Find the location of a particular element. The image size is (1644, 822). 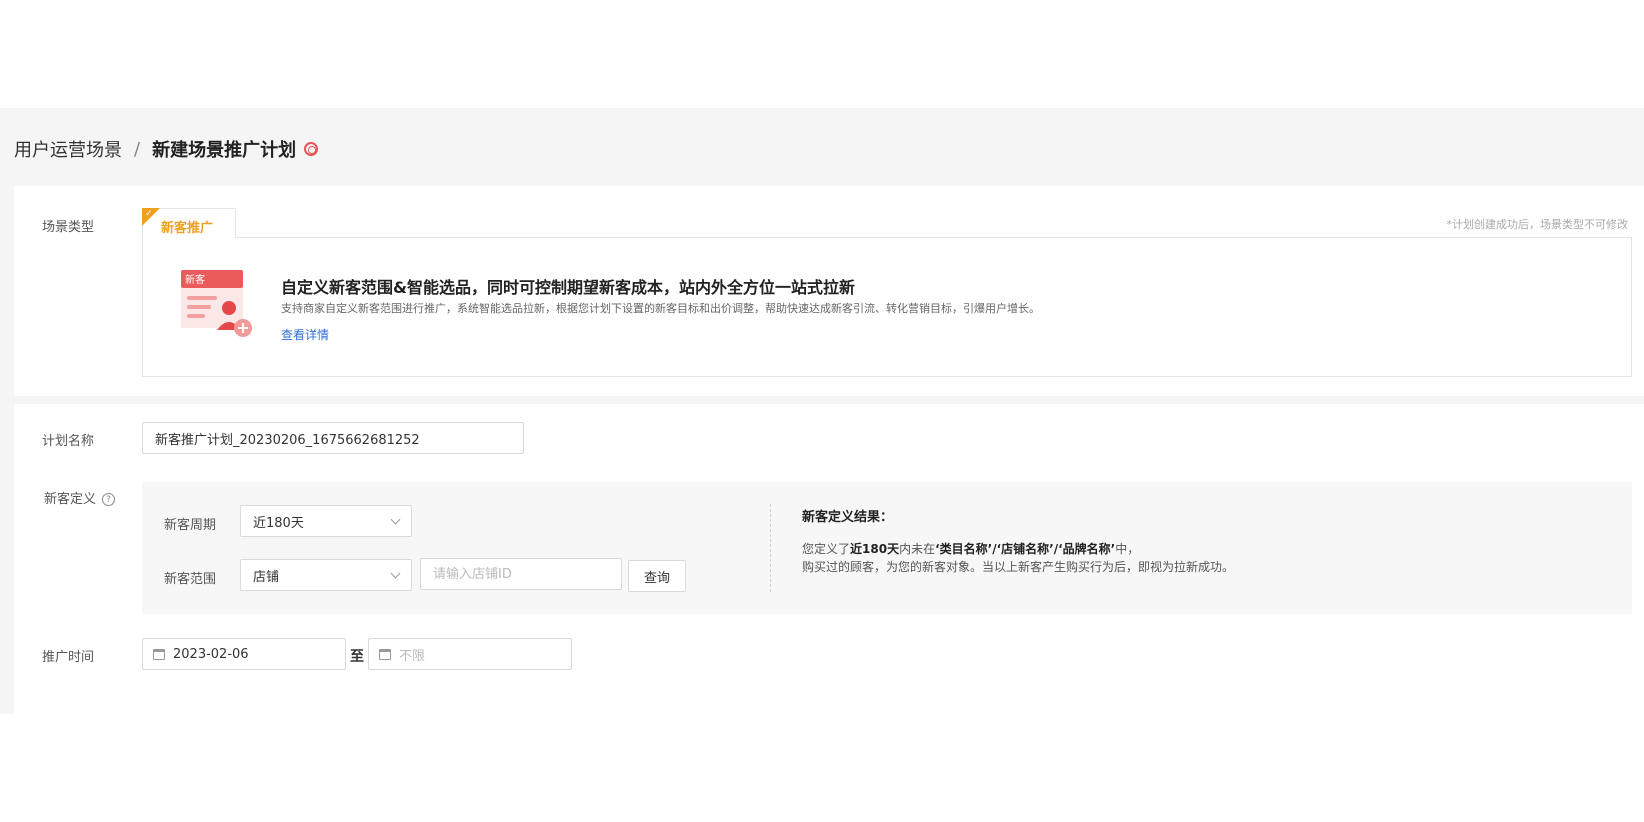

end-date-placeholder: 不限 is located at coordinates (412, 656).